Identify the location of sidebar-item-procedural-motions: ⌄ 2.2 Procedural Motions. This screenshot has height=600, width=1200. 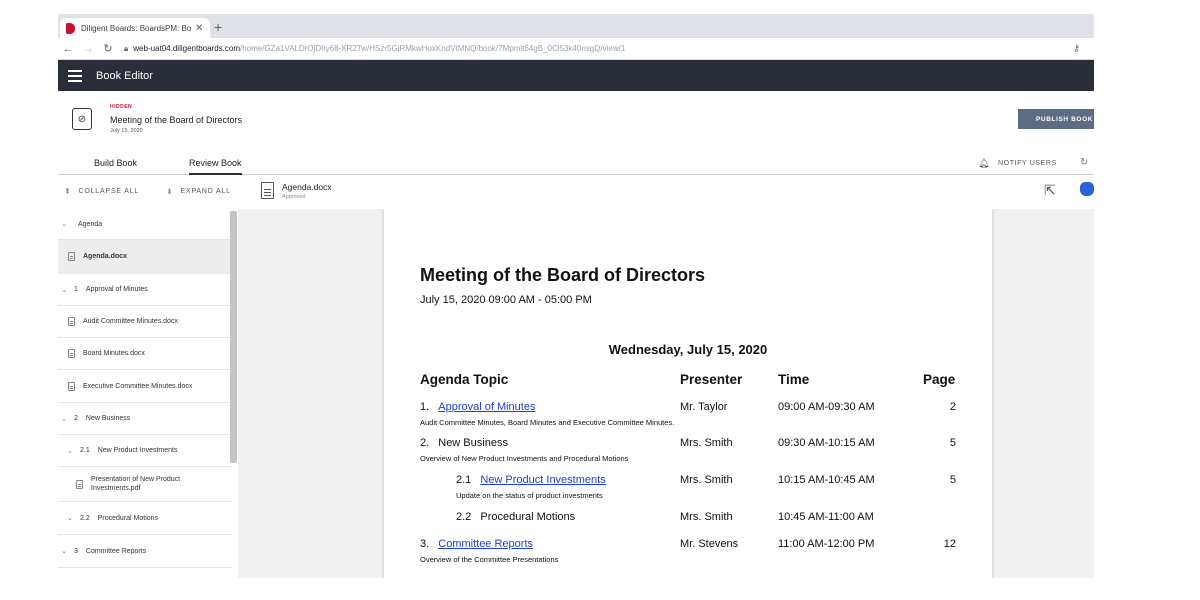
(145, 518).